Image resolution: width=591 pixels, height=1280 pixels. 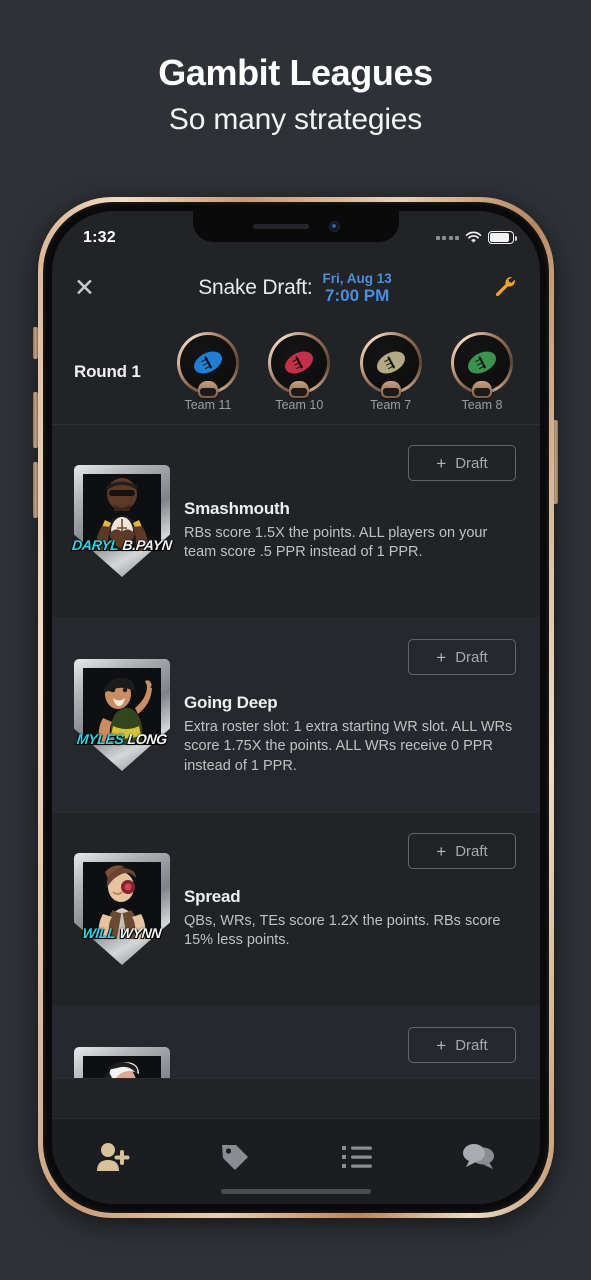 What do you see at coordinates (295, 72) in the screenshot?
I see `promo-title: Gambit Leagues` at bounding box center [295, 72].